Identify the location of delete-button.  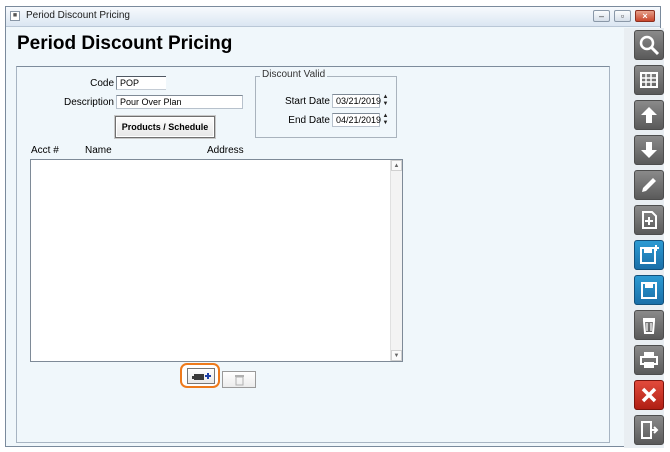
(649, 325).